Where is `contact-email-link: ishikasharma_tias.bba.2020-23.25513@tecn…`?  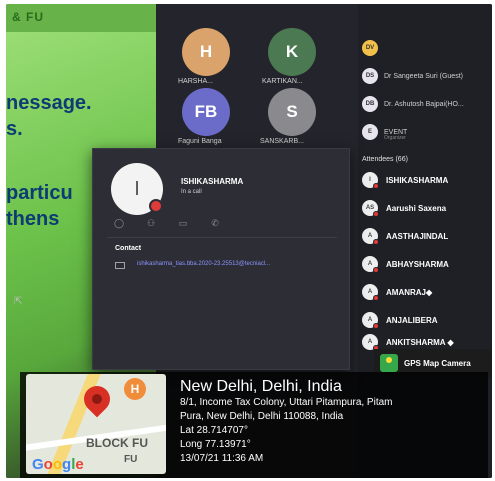
contact-email-link: ishikasharma_tias.bba.2020-23.25513@tecn… is located at coordinates (203, 264).